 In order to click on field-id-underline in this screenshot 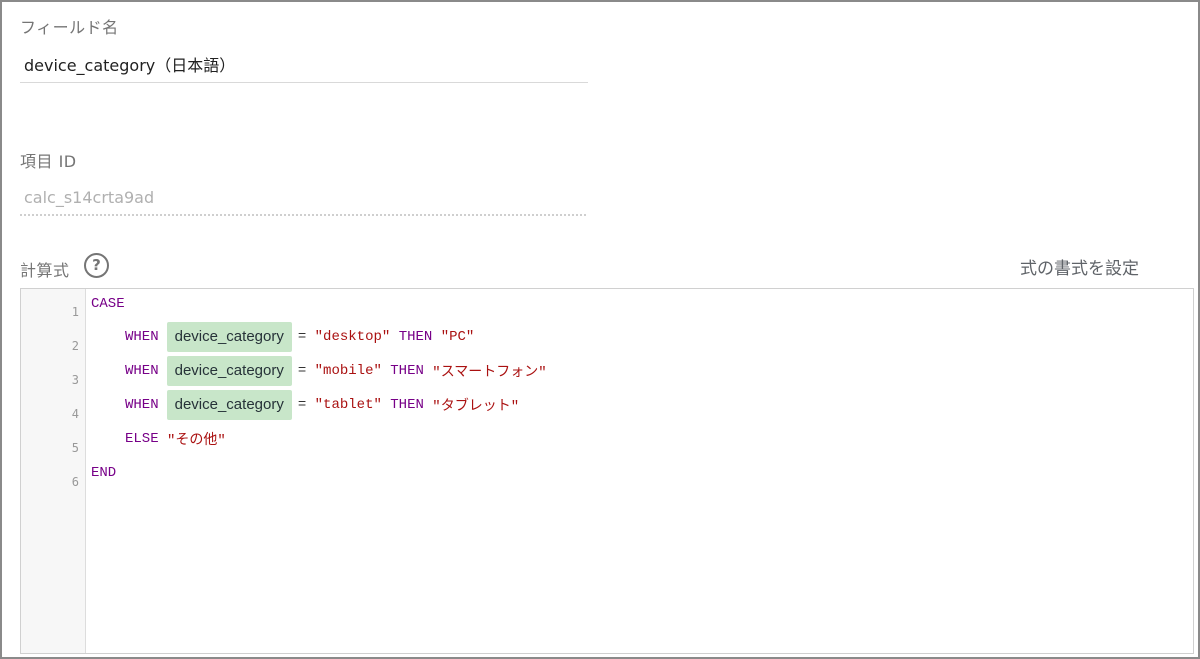, I will do `click(303, 215)`.